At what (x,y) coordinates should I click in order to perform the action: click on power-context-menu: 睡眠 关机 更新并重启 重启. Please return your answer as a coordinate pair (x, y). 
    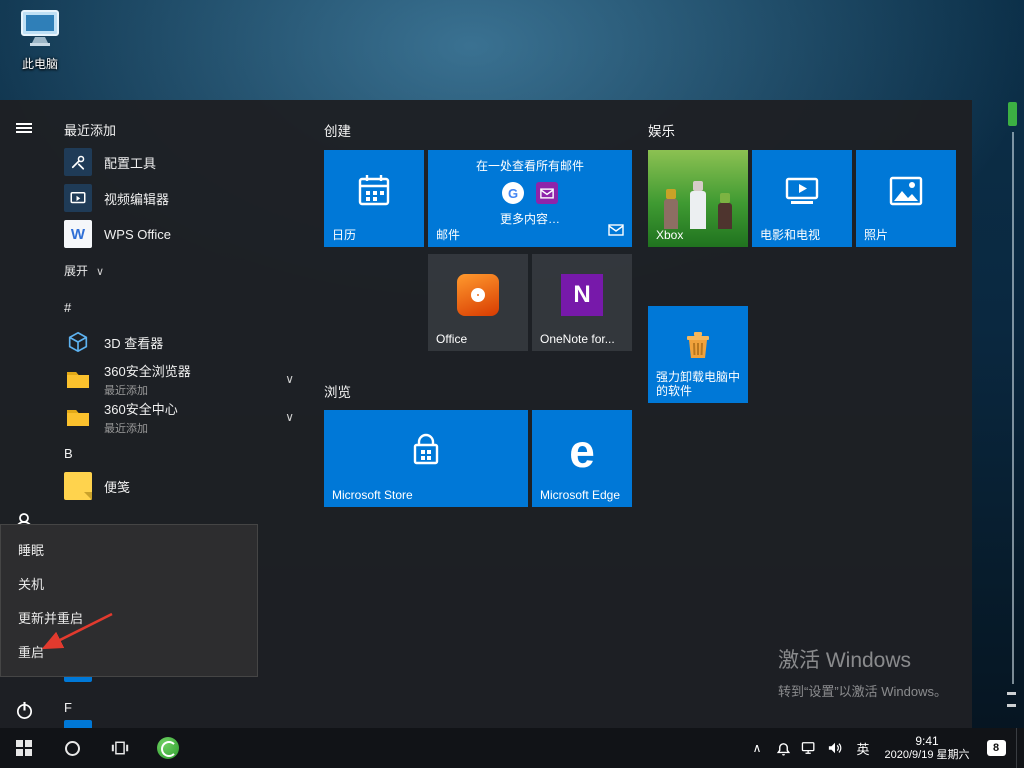
    Looking at the image, I should click on (129, 600).